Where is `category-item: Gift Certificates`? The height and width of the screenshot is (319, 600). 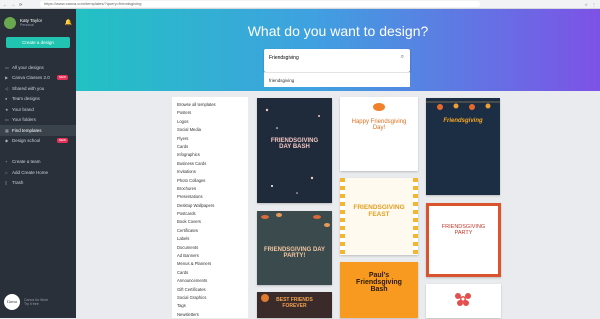
category-item: Gift Certificates is located at coordinates (210, 290).